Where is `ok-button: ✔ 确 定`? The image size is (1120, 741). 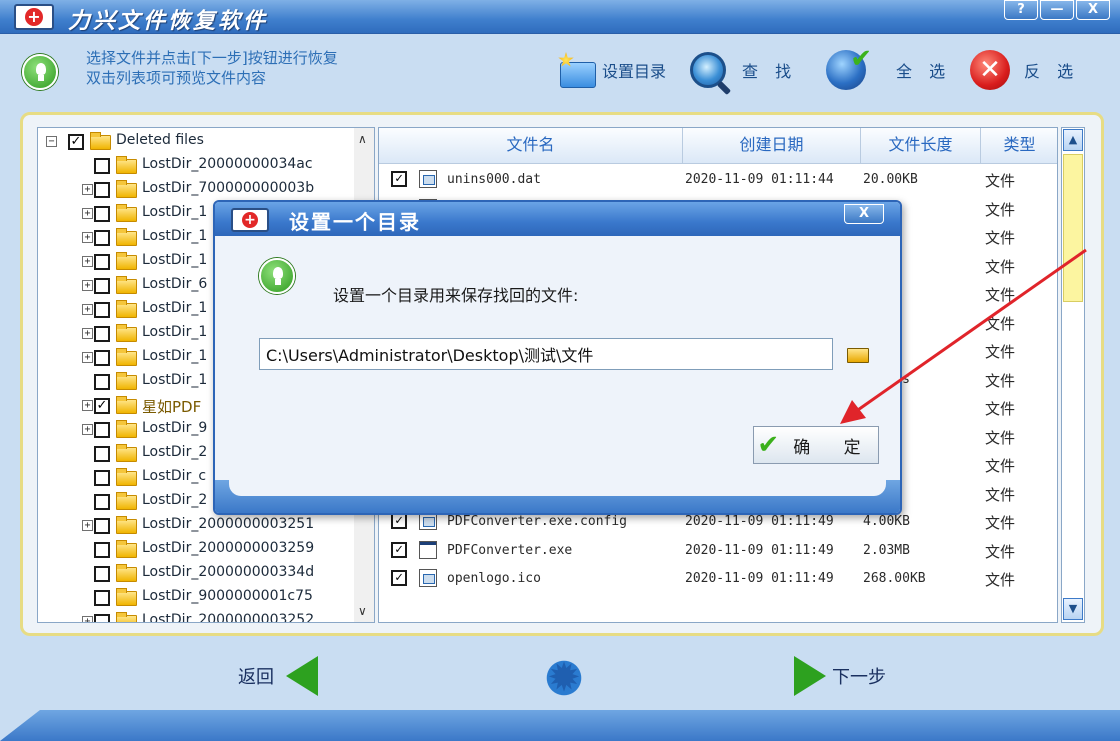
ok-button: ✔ 确 定 is located at coordinates (816, 445).